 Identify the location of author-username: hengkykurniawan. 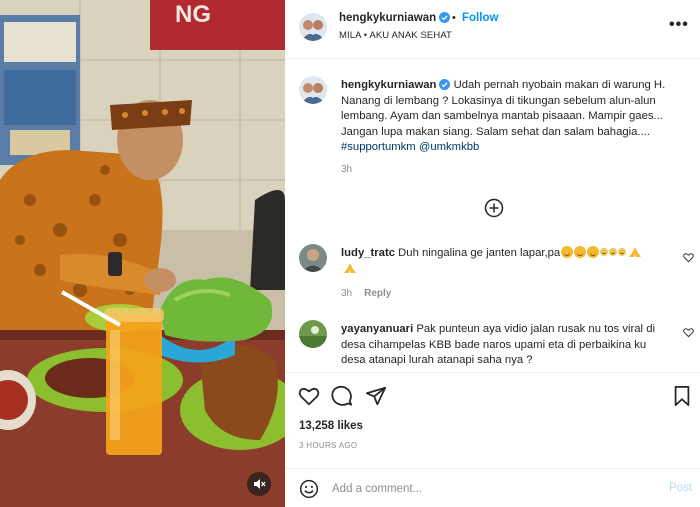
(395, 18).